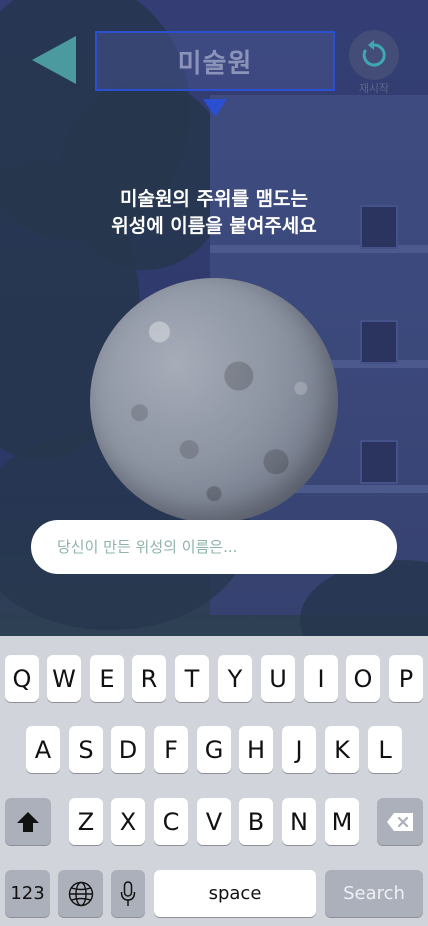 Image resolution: width=428 pixels, height=926 pixels. Describe the element at coordinates (406, 678) in the screenshot. I see `key-p: P` at that location.